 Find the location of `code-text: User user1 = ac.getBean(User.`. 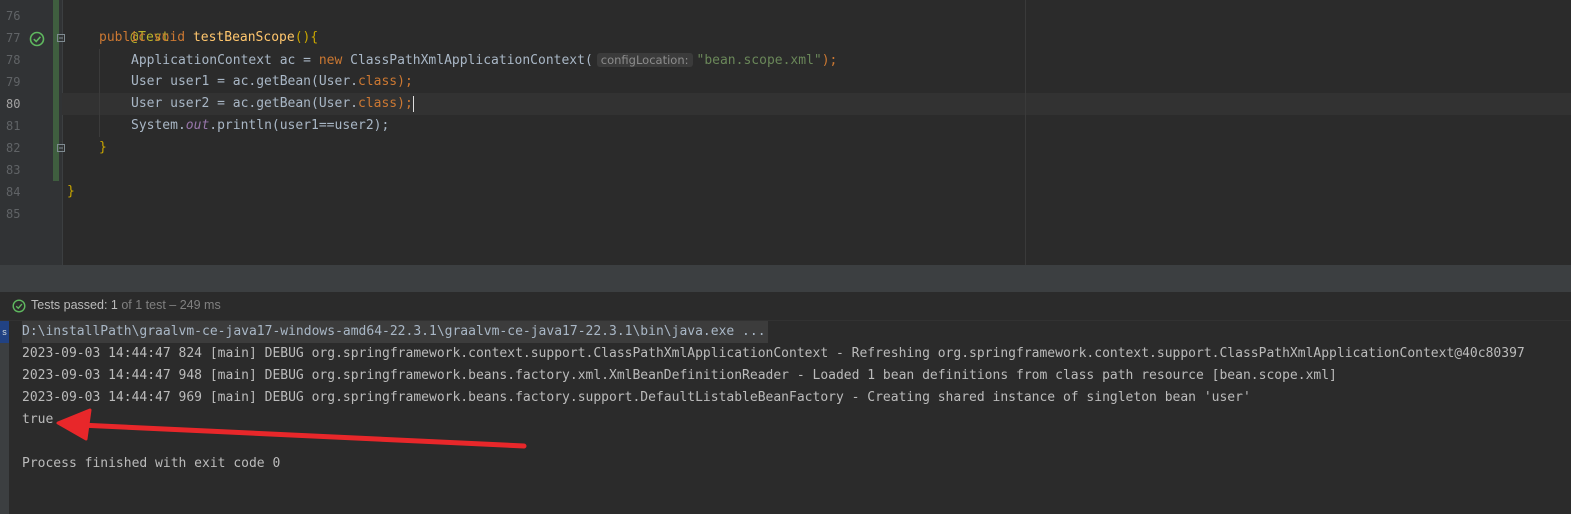

code-text: User user1 = ac.getBean(User. is located at coordinates (244, 81).